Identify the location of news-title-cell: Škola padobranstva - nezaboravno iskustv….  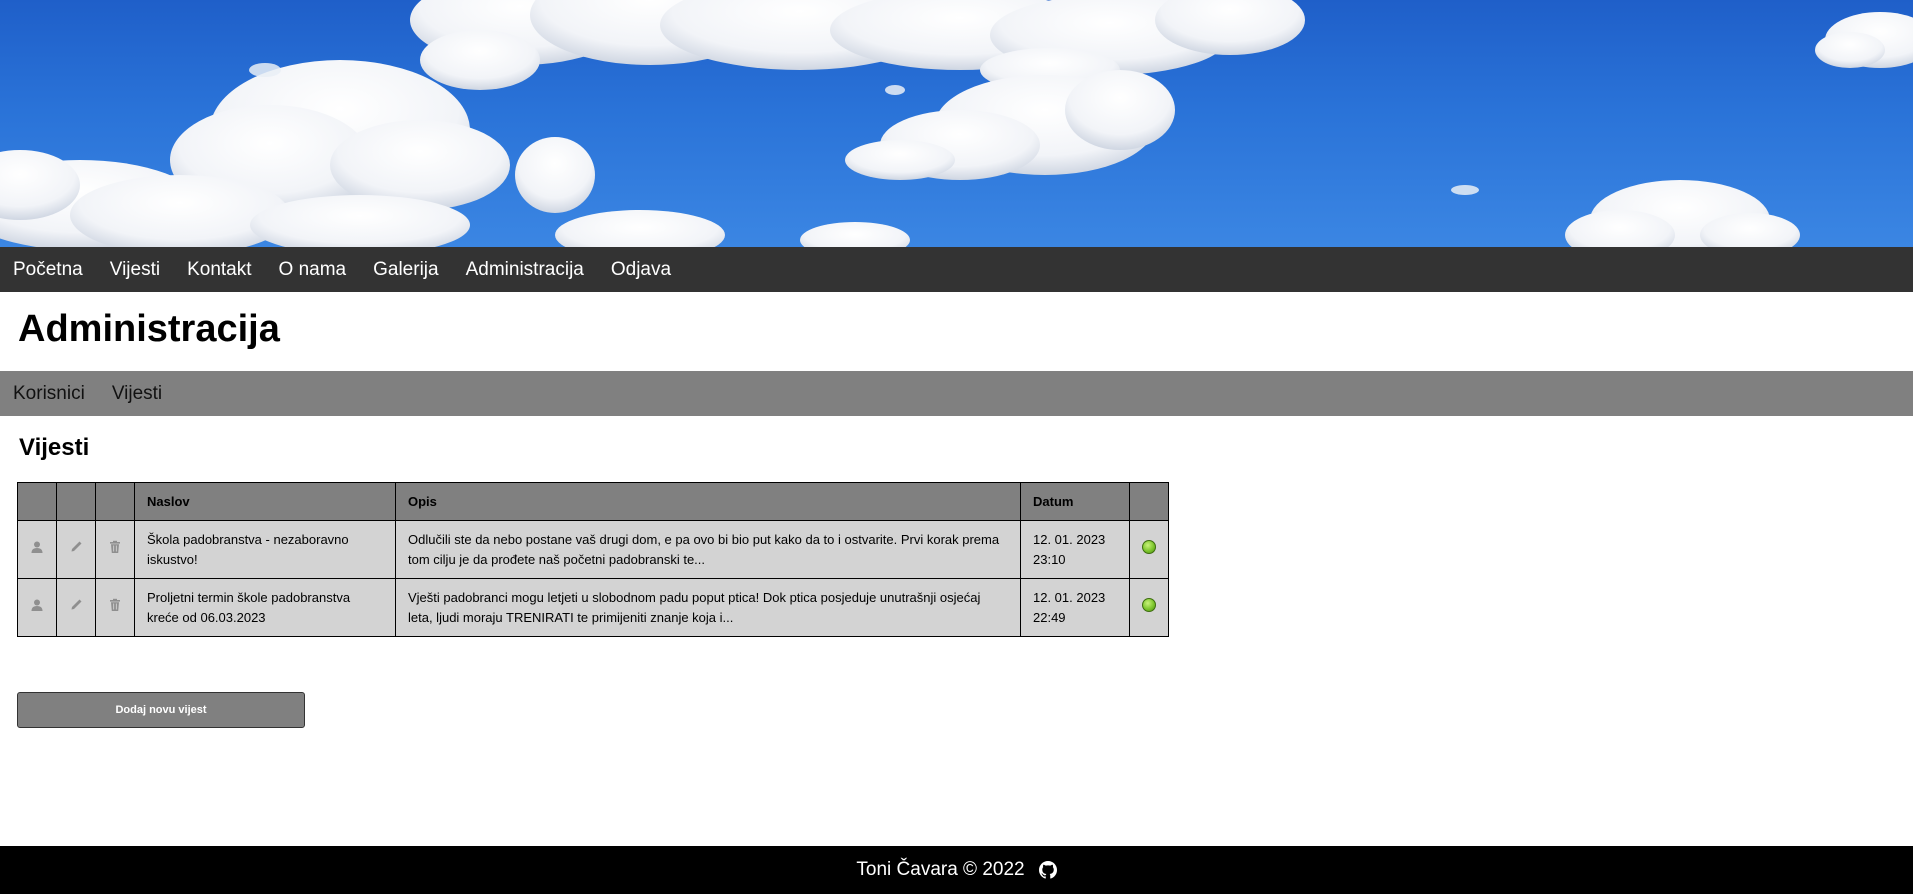
(265, 549).